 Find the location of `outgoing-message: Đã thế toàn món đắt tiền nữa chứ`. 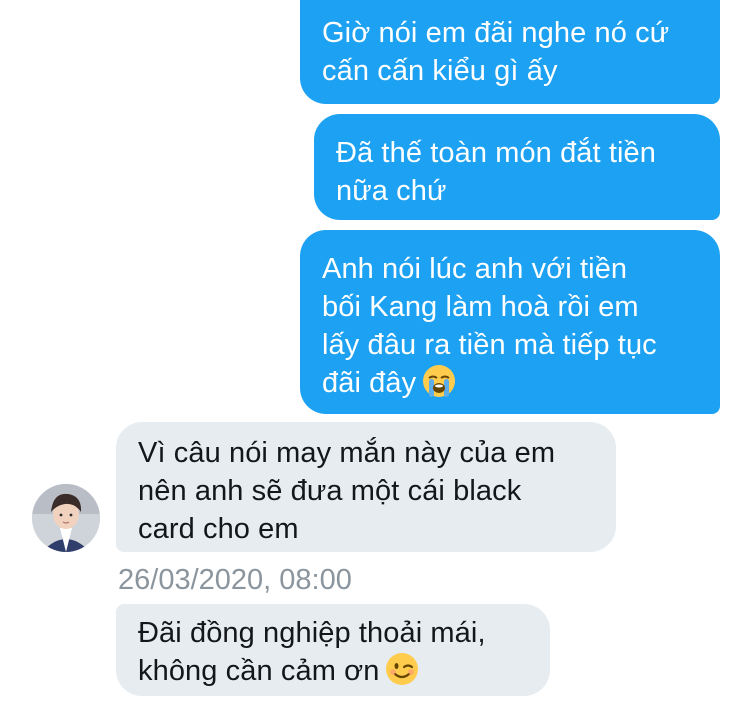

outgoing-message: Đã thế toàn món đắt tiền nữa chứ is located at coordinates (517, 167).